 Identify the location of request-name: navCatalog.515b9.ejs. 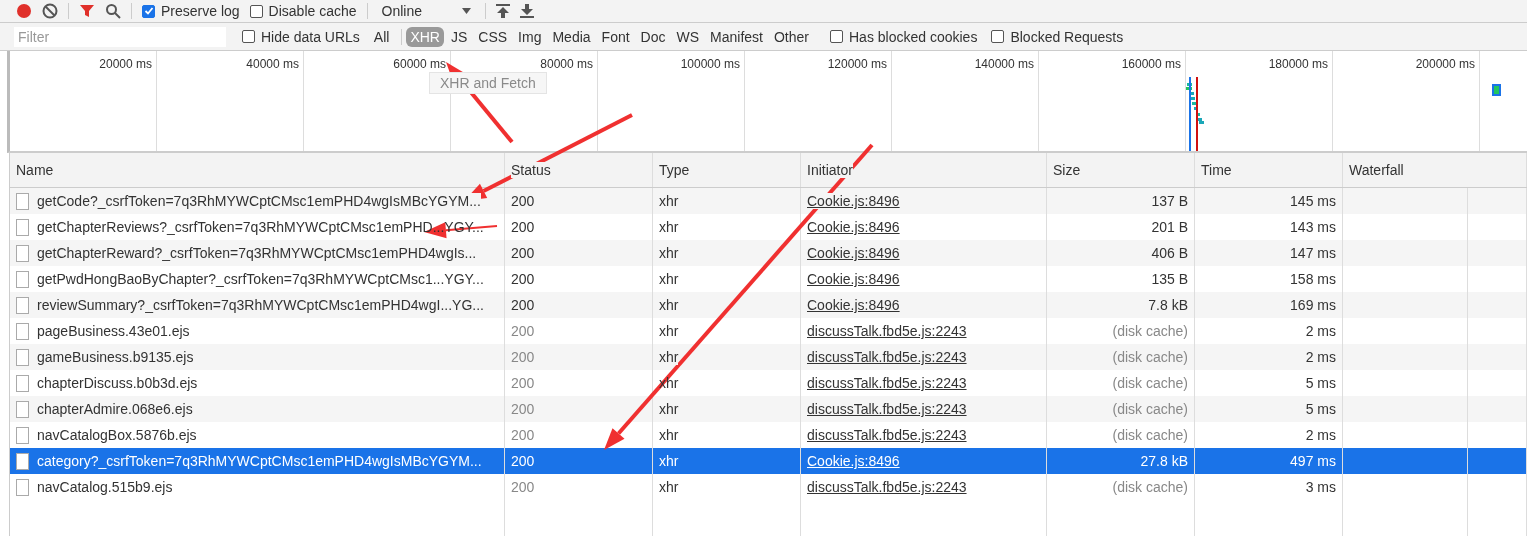
(105, 487).